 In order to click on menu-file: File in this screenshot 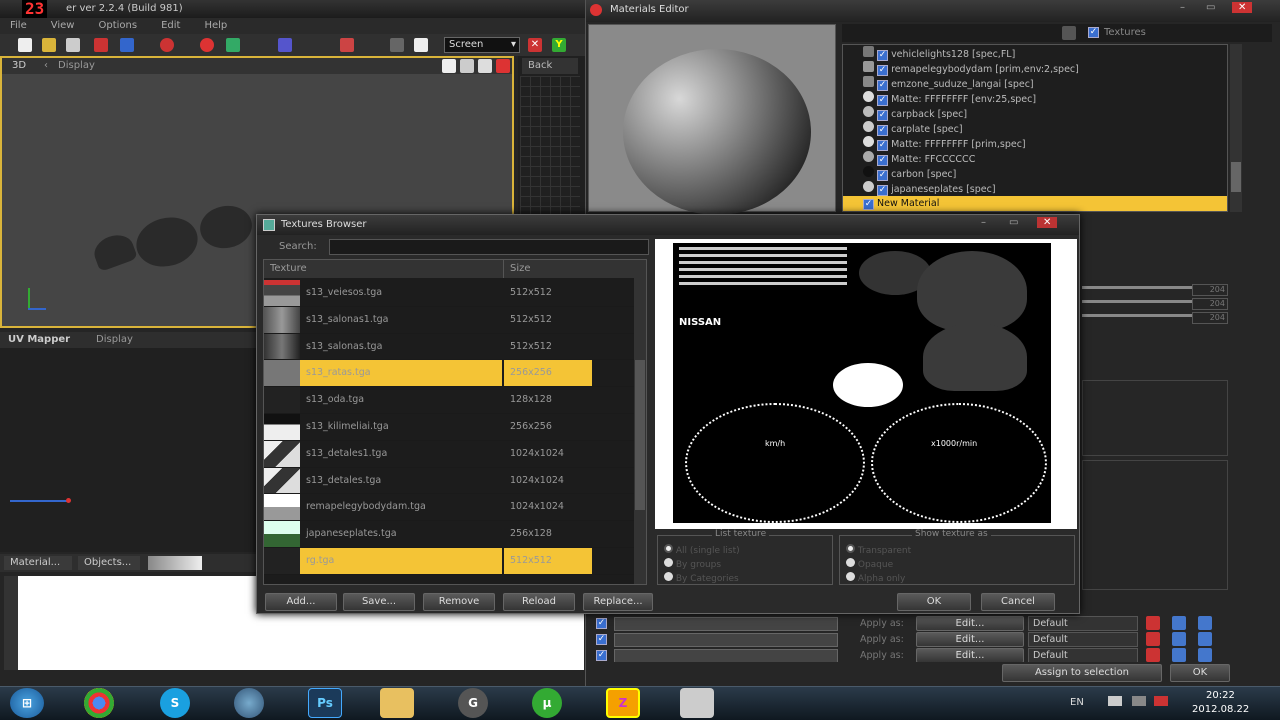, I will do `click(18, 26)`.